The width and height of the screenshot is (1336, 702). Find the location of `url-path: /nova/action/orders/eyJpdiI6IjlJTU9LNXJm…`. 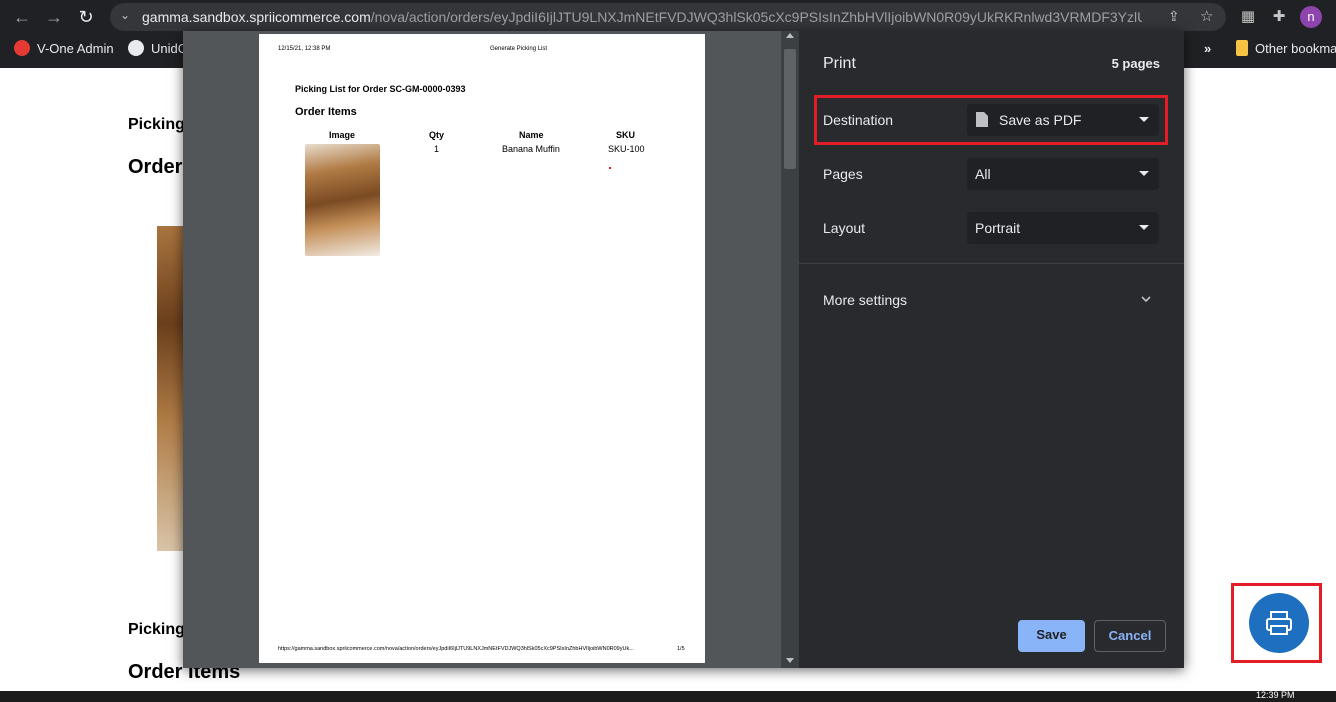

url-path: /nova/action/orders/eyJpdiI6IjlJTU9LNXJm… is located at coordinates (756, 17).